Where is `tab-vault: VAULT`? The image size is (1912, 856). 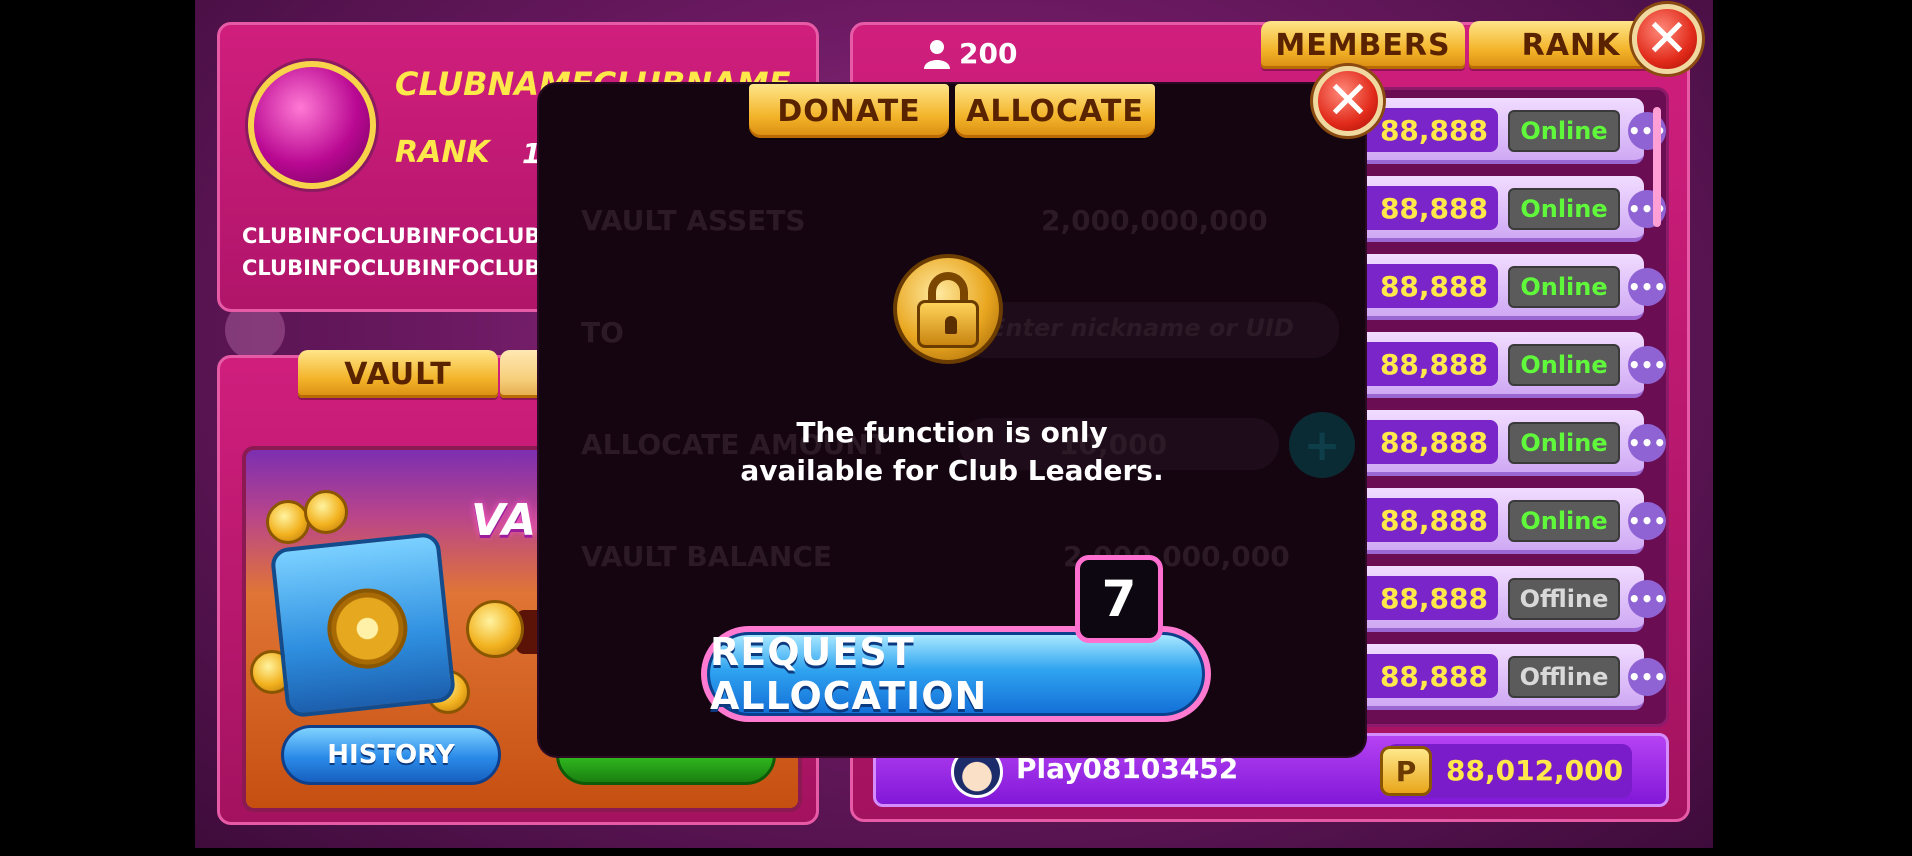 tab-vault: VAULT is located at coordinates (398, 374).